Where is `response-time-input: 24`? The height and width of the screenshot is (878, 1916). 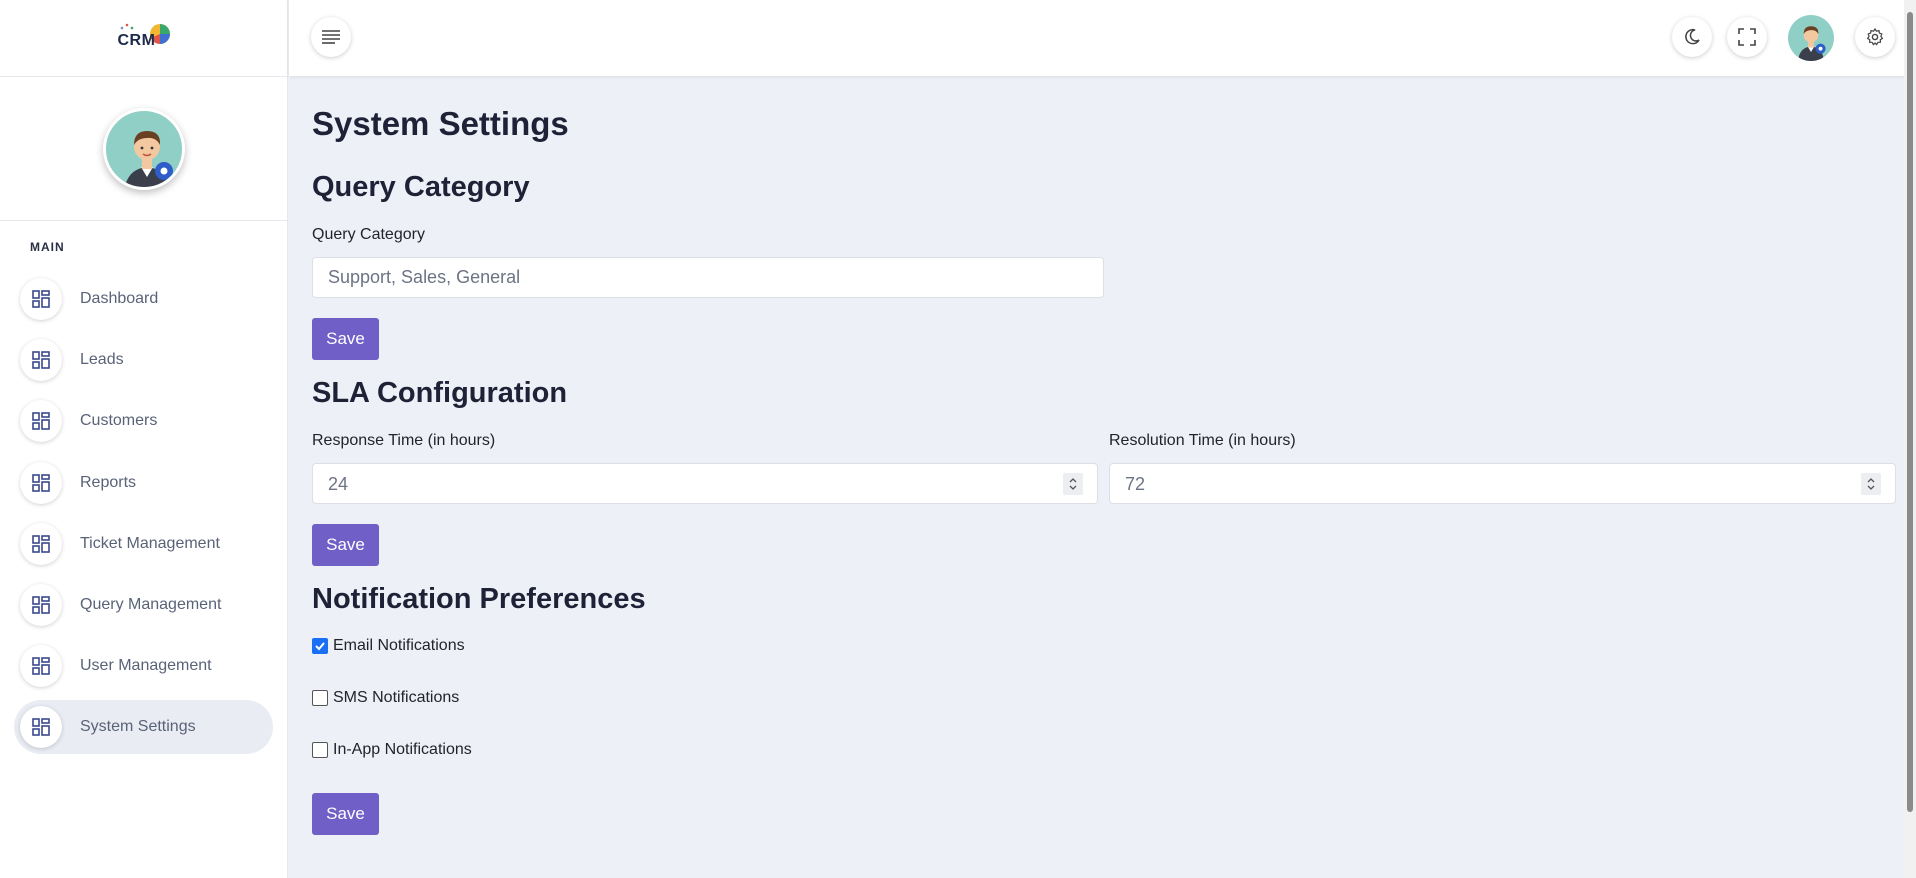
response-time-input: 24 is located at coordinates (705, 483).